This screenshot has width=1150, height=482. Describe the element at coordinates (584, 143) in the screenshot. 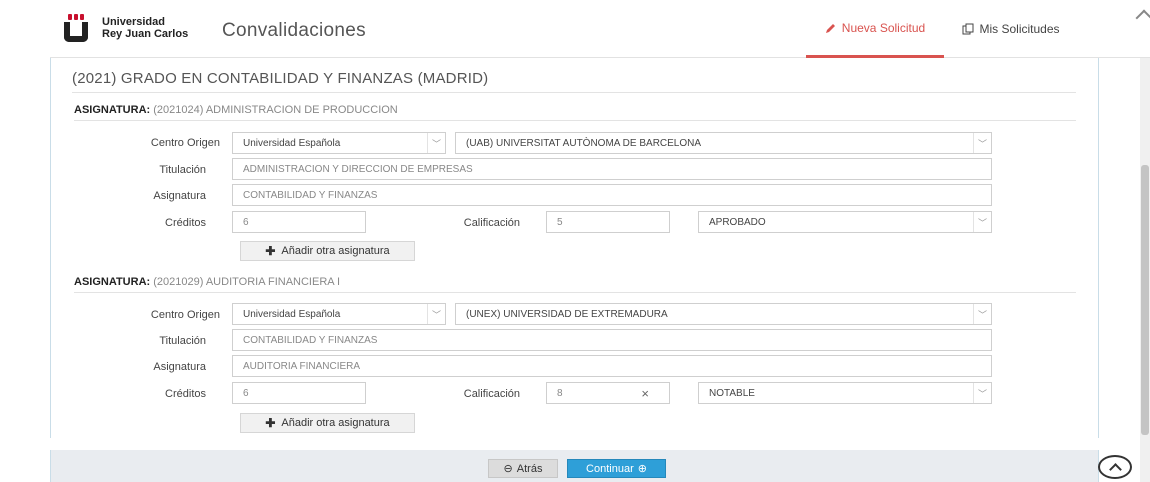

I see `universidad-value: (UAB) UNIVERSITAT AUTÒNOMA DE BARCELONA` at that location.